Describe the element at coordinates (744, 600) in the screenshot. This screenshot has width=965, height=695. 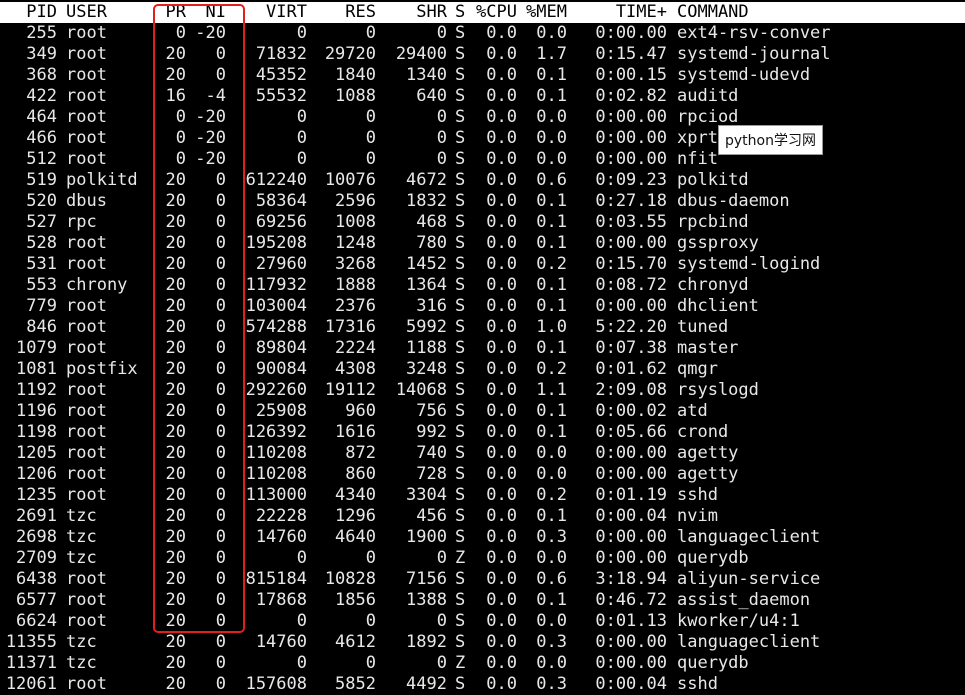
I see `cell-command: assist_daemon` at that location.